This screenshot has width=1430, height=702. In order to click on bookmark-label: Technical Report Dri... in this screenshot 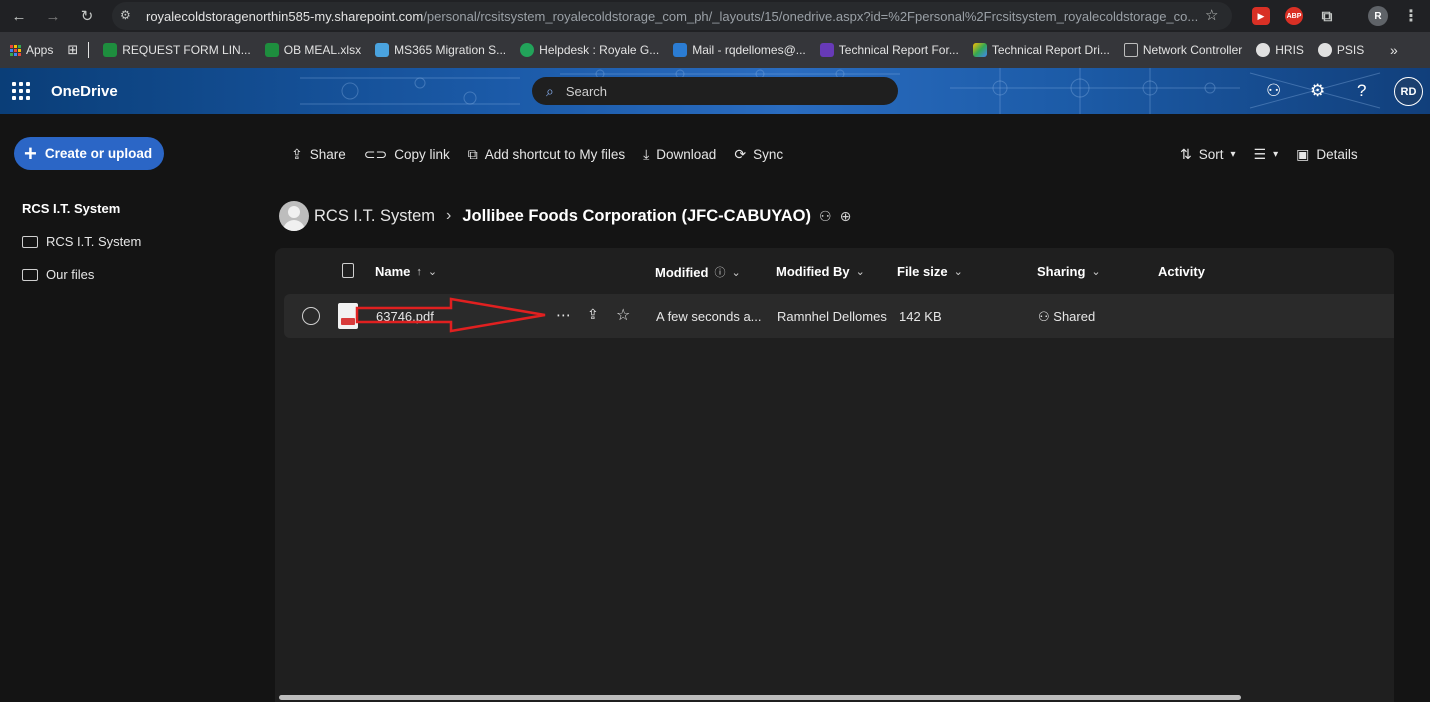, I will do `click(1050, 50)`.